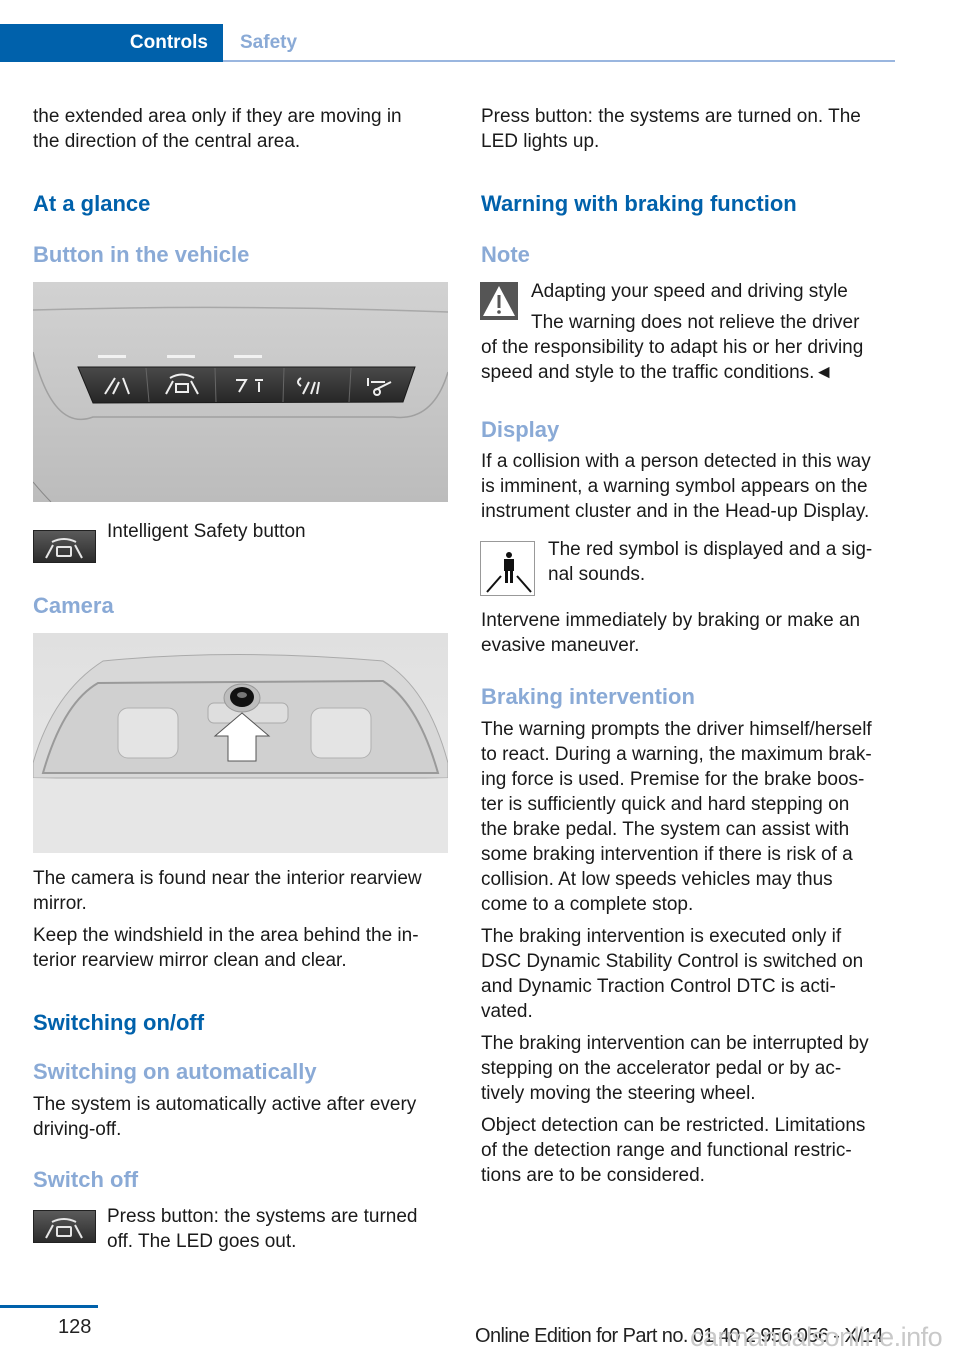  I want to click on heading-switching-on-auto: Switching on automatically, so click(175, 1071).